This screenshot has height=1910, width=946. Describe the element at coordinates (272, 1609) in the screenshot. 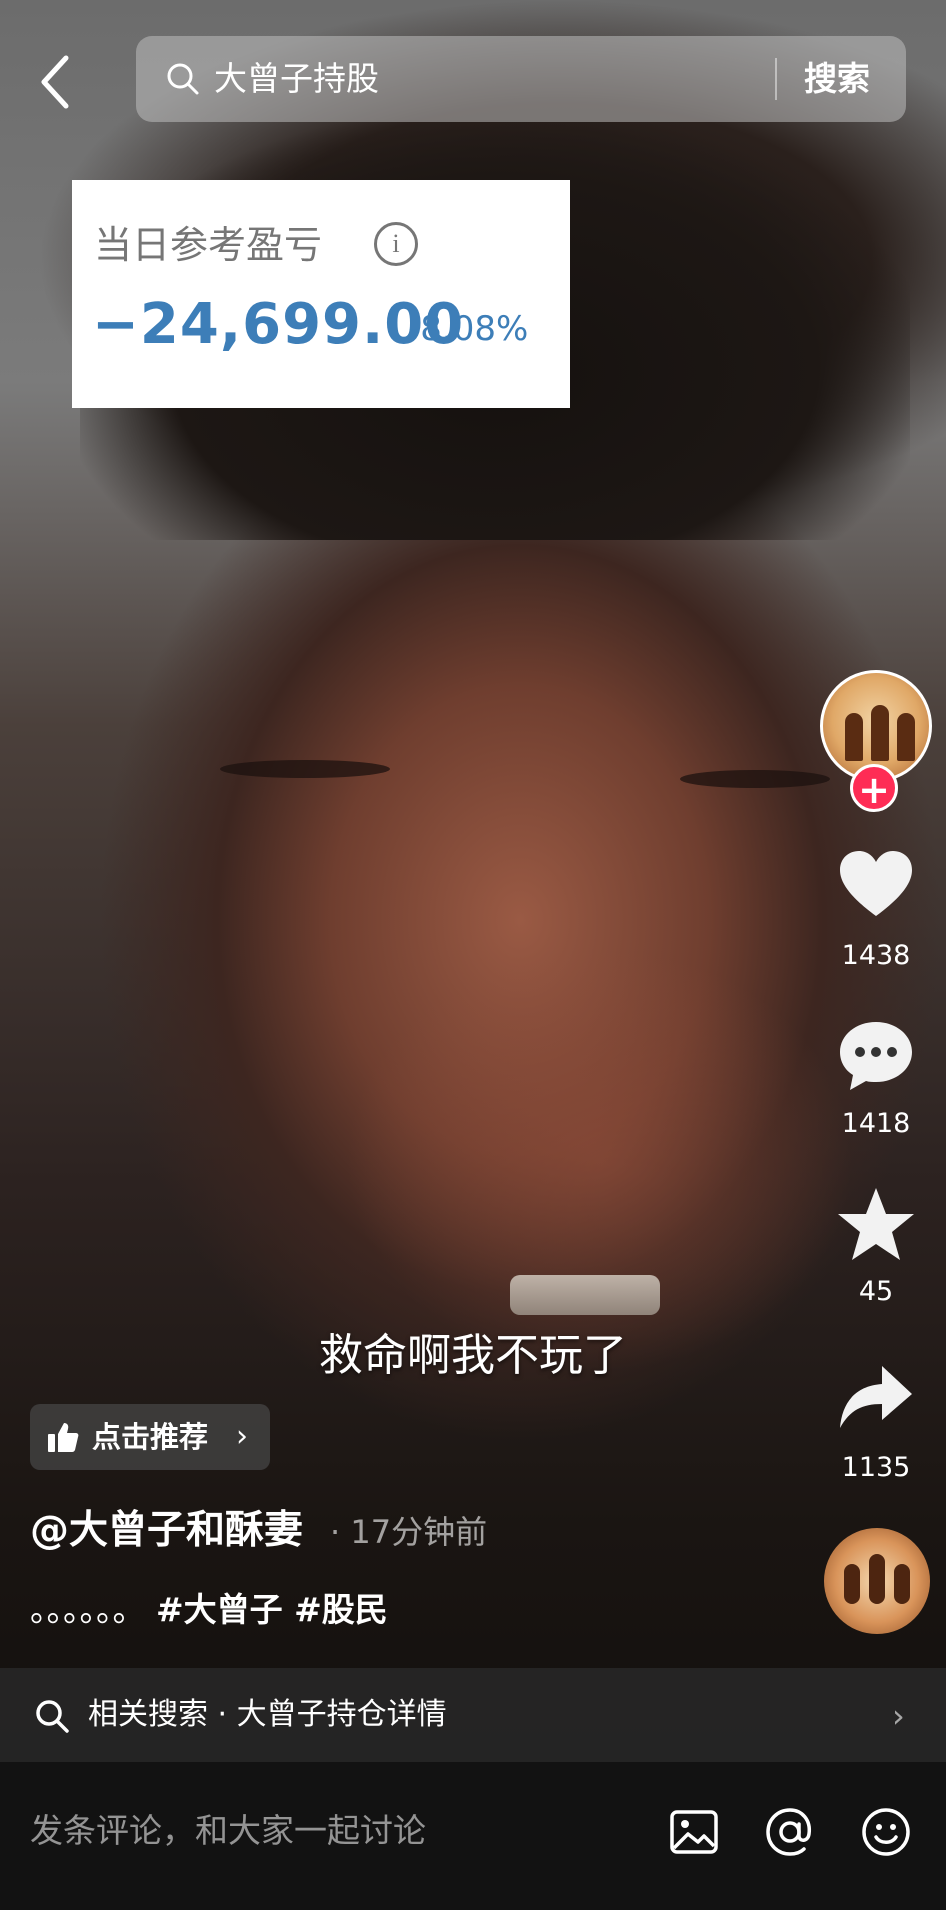

I see `hashtags: #大曾子 #股民` at that location.